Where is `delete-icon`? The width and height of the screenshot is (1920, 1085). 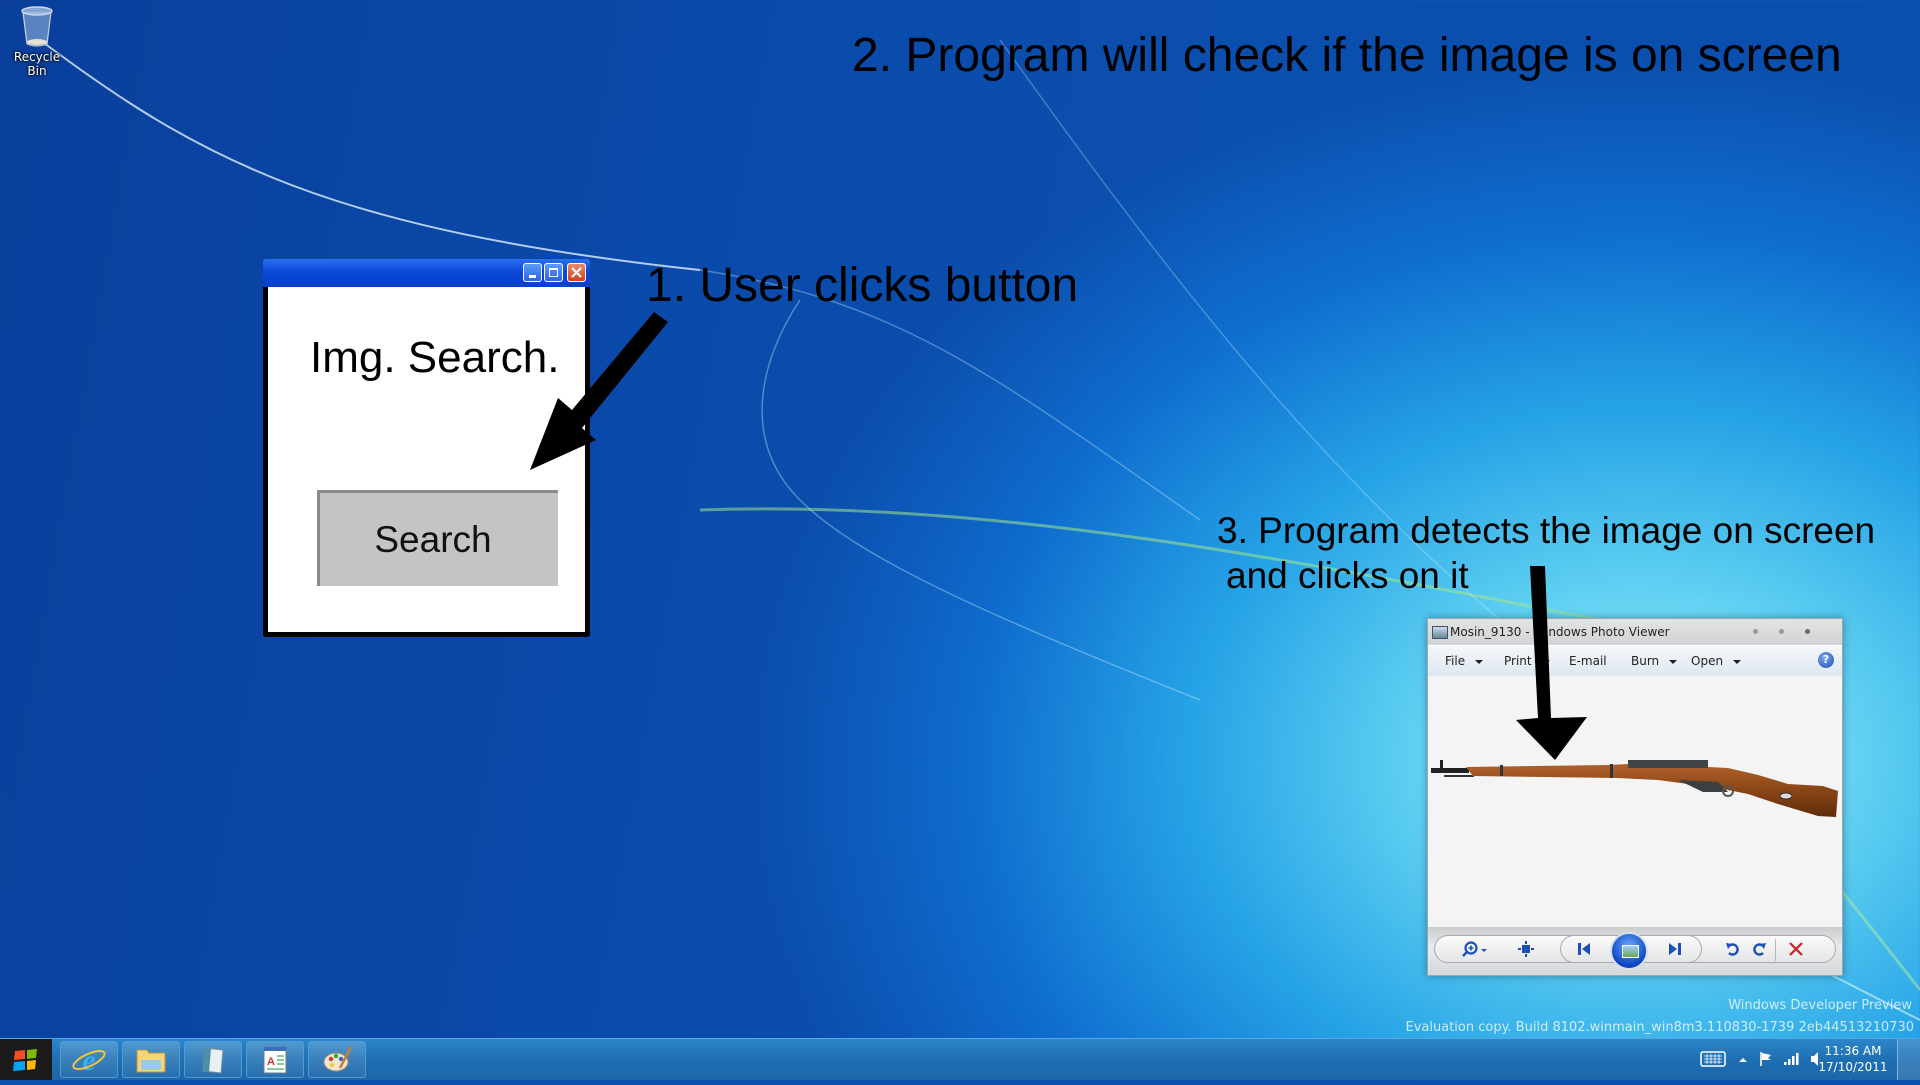
delete-icon is located at coordinates (1796, 949).